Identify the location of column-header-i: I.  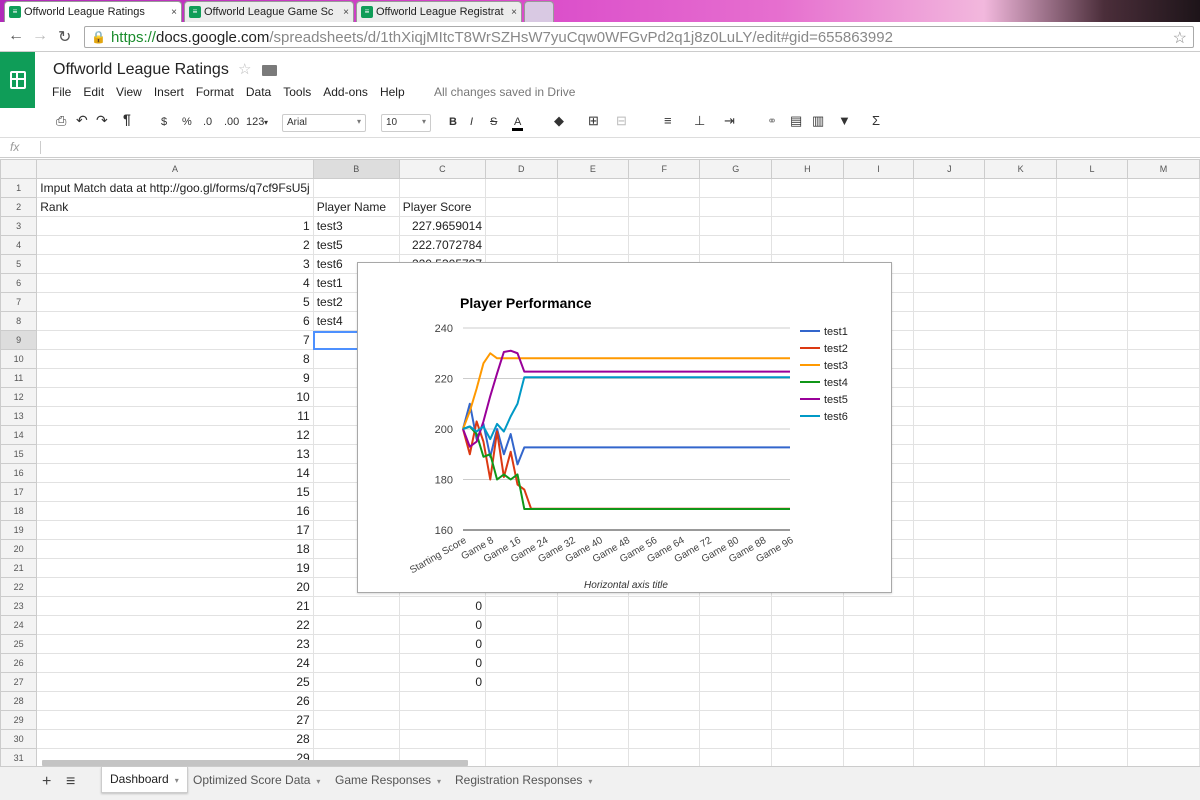
(878, 169).